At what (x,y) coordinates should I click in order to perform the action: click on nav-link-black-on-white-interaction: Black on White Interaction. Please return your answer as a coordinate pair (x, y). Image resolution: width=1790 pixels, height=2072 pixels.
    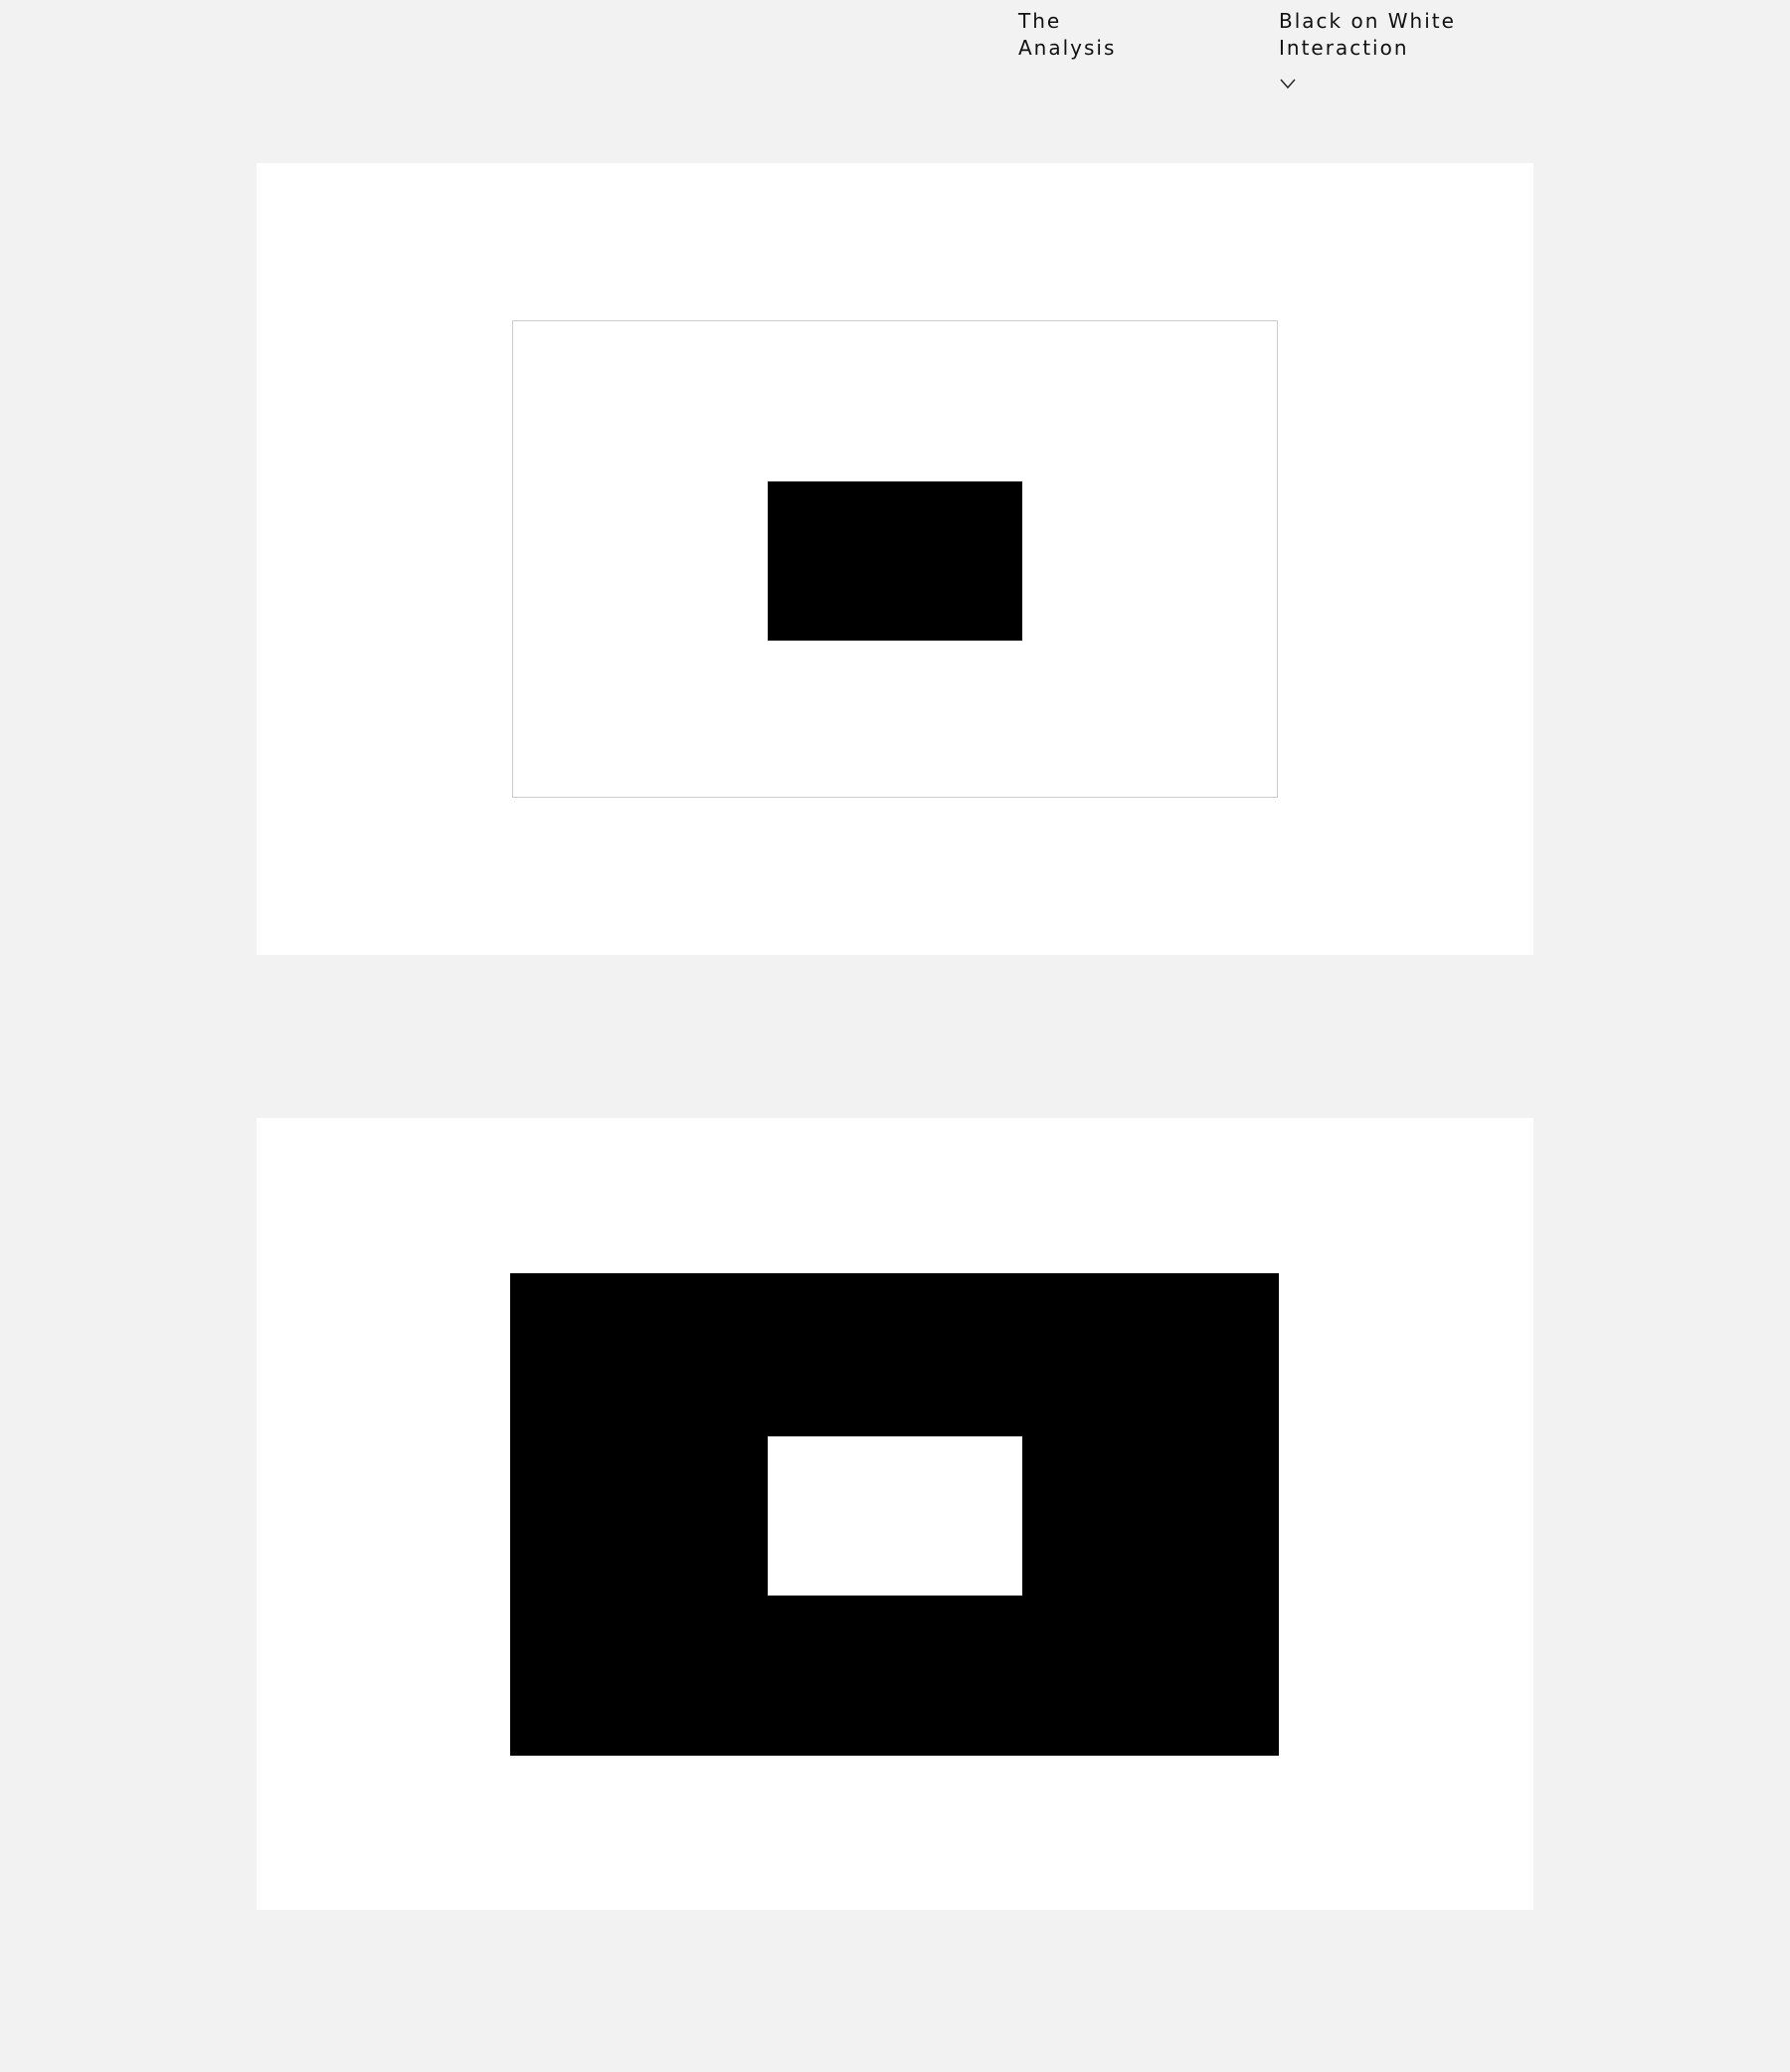
    Looking at the image, I should click on (1367, 35).